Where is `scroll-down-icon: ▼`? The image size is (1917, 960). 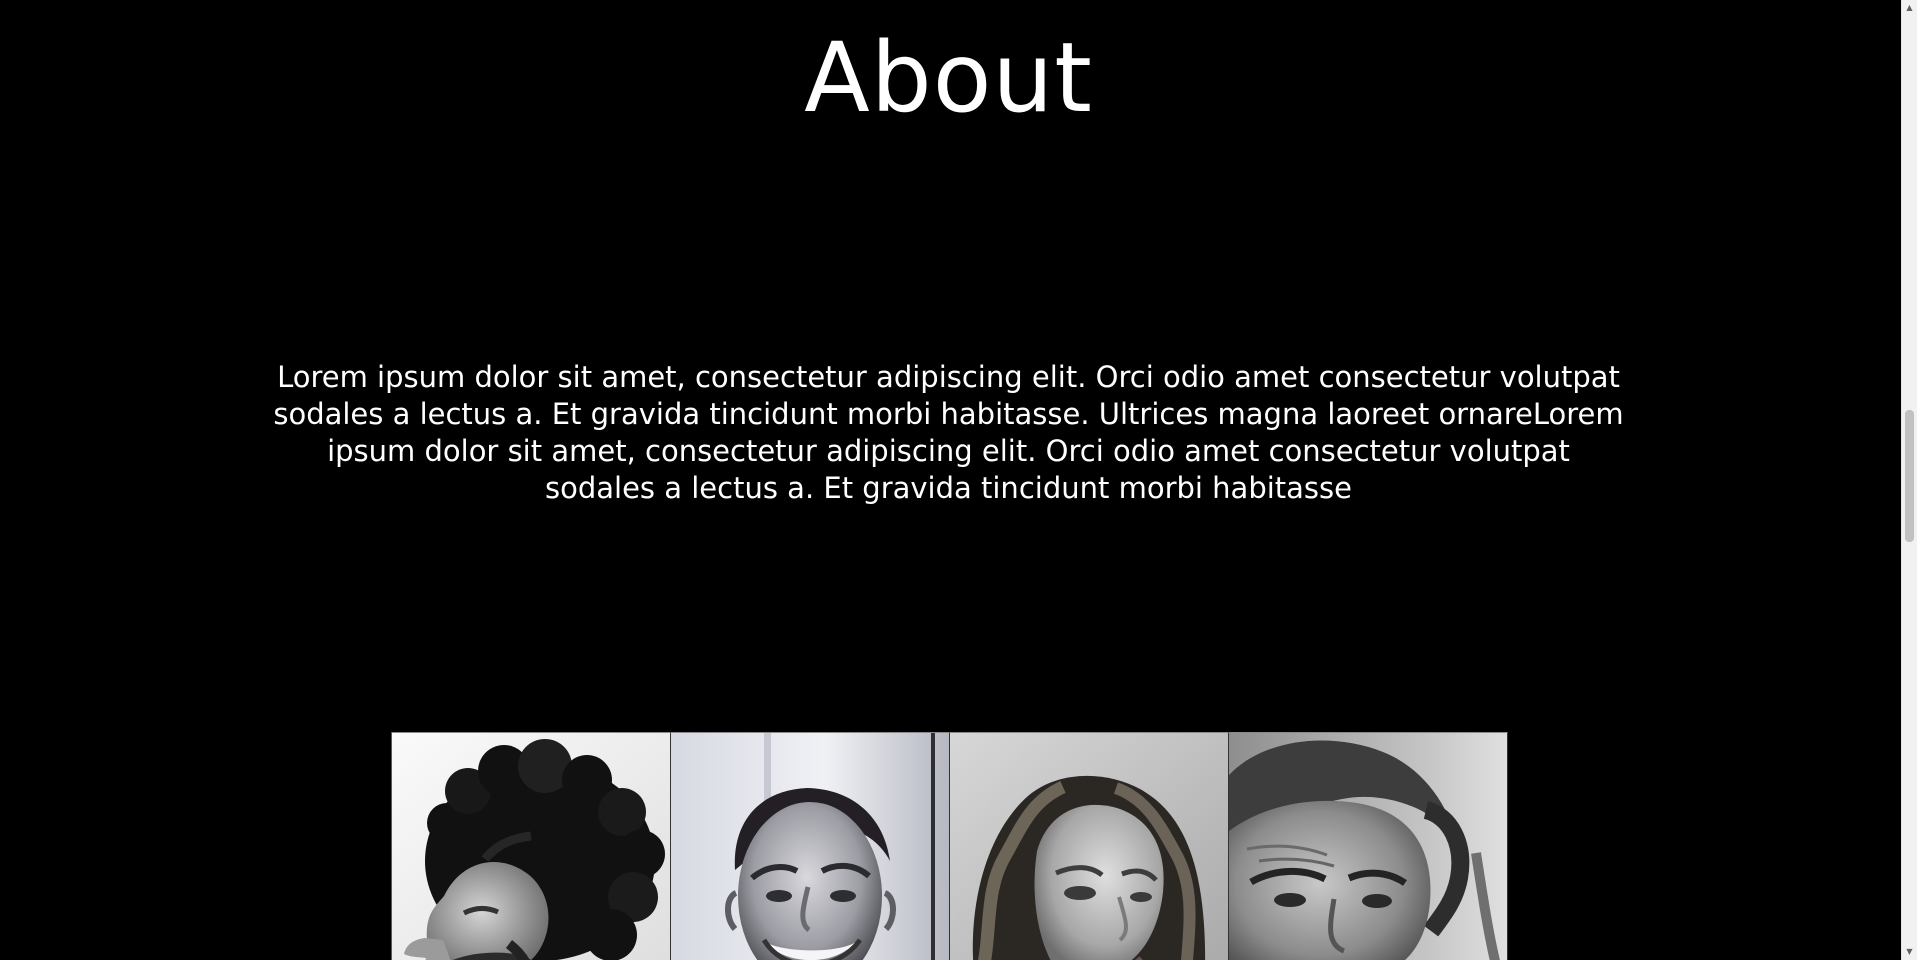 scroll-down-icon: ▼ is located at coordinates (1909, 952).